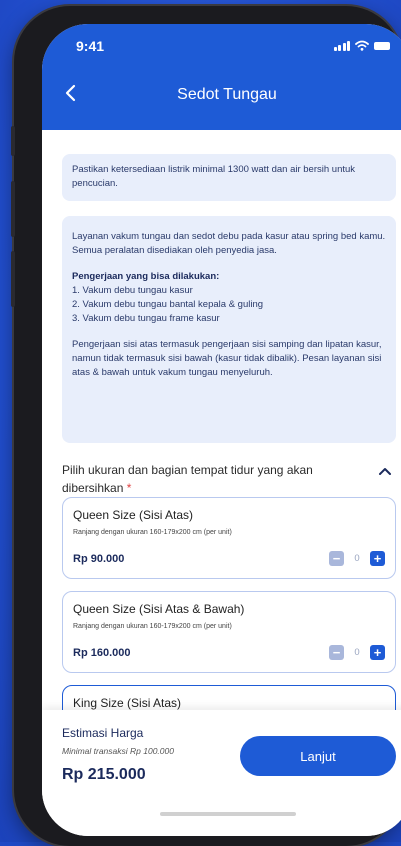 This screenshot has height=846, width=401. What do you see at coordinates (318, 756) in the screenshot?
I see `next-button: Lanjut` at bounding box center [318, 756].